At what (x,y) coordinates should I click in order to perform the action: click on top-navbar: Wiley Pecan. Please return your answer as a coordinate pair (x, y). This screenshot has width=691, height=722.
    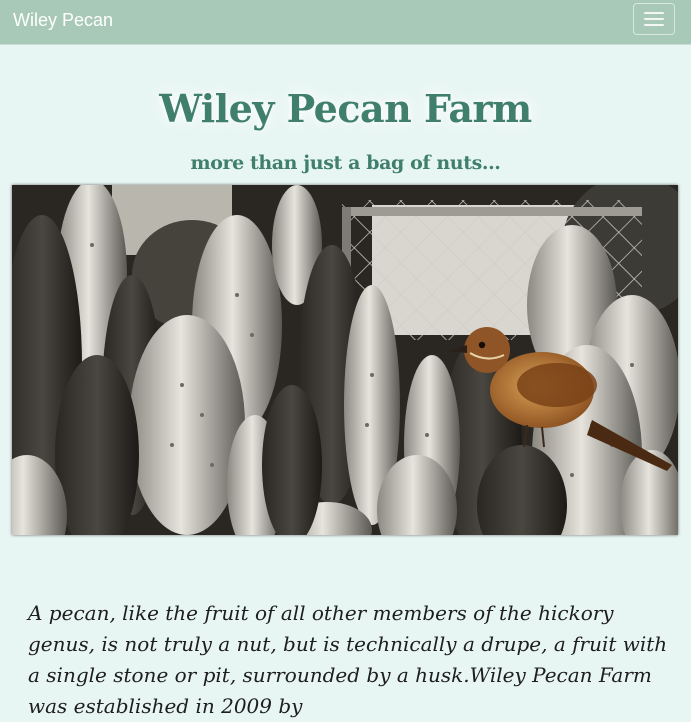
    Looking at the image, I should click on (345, 22).